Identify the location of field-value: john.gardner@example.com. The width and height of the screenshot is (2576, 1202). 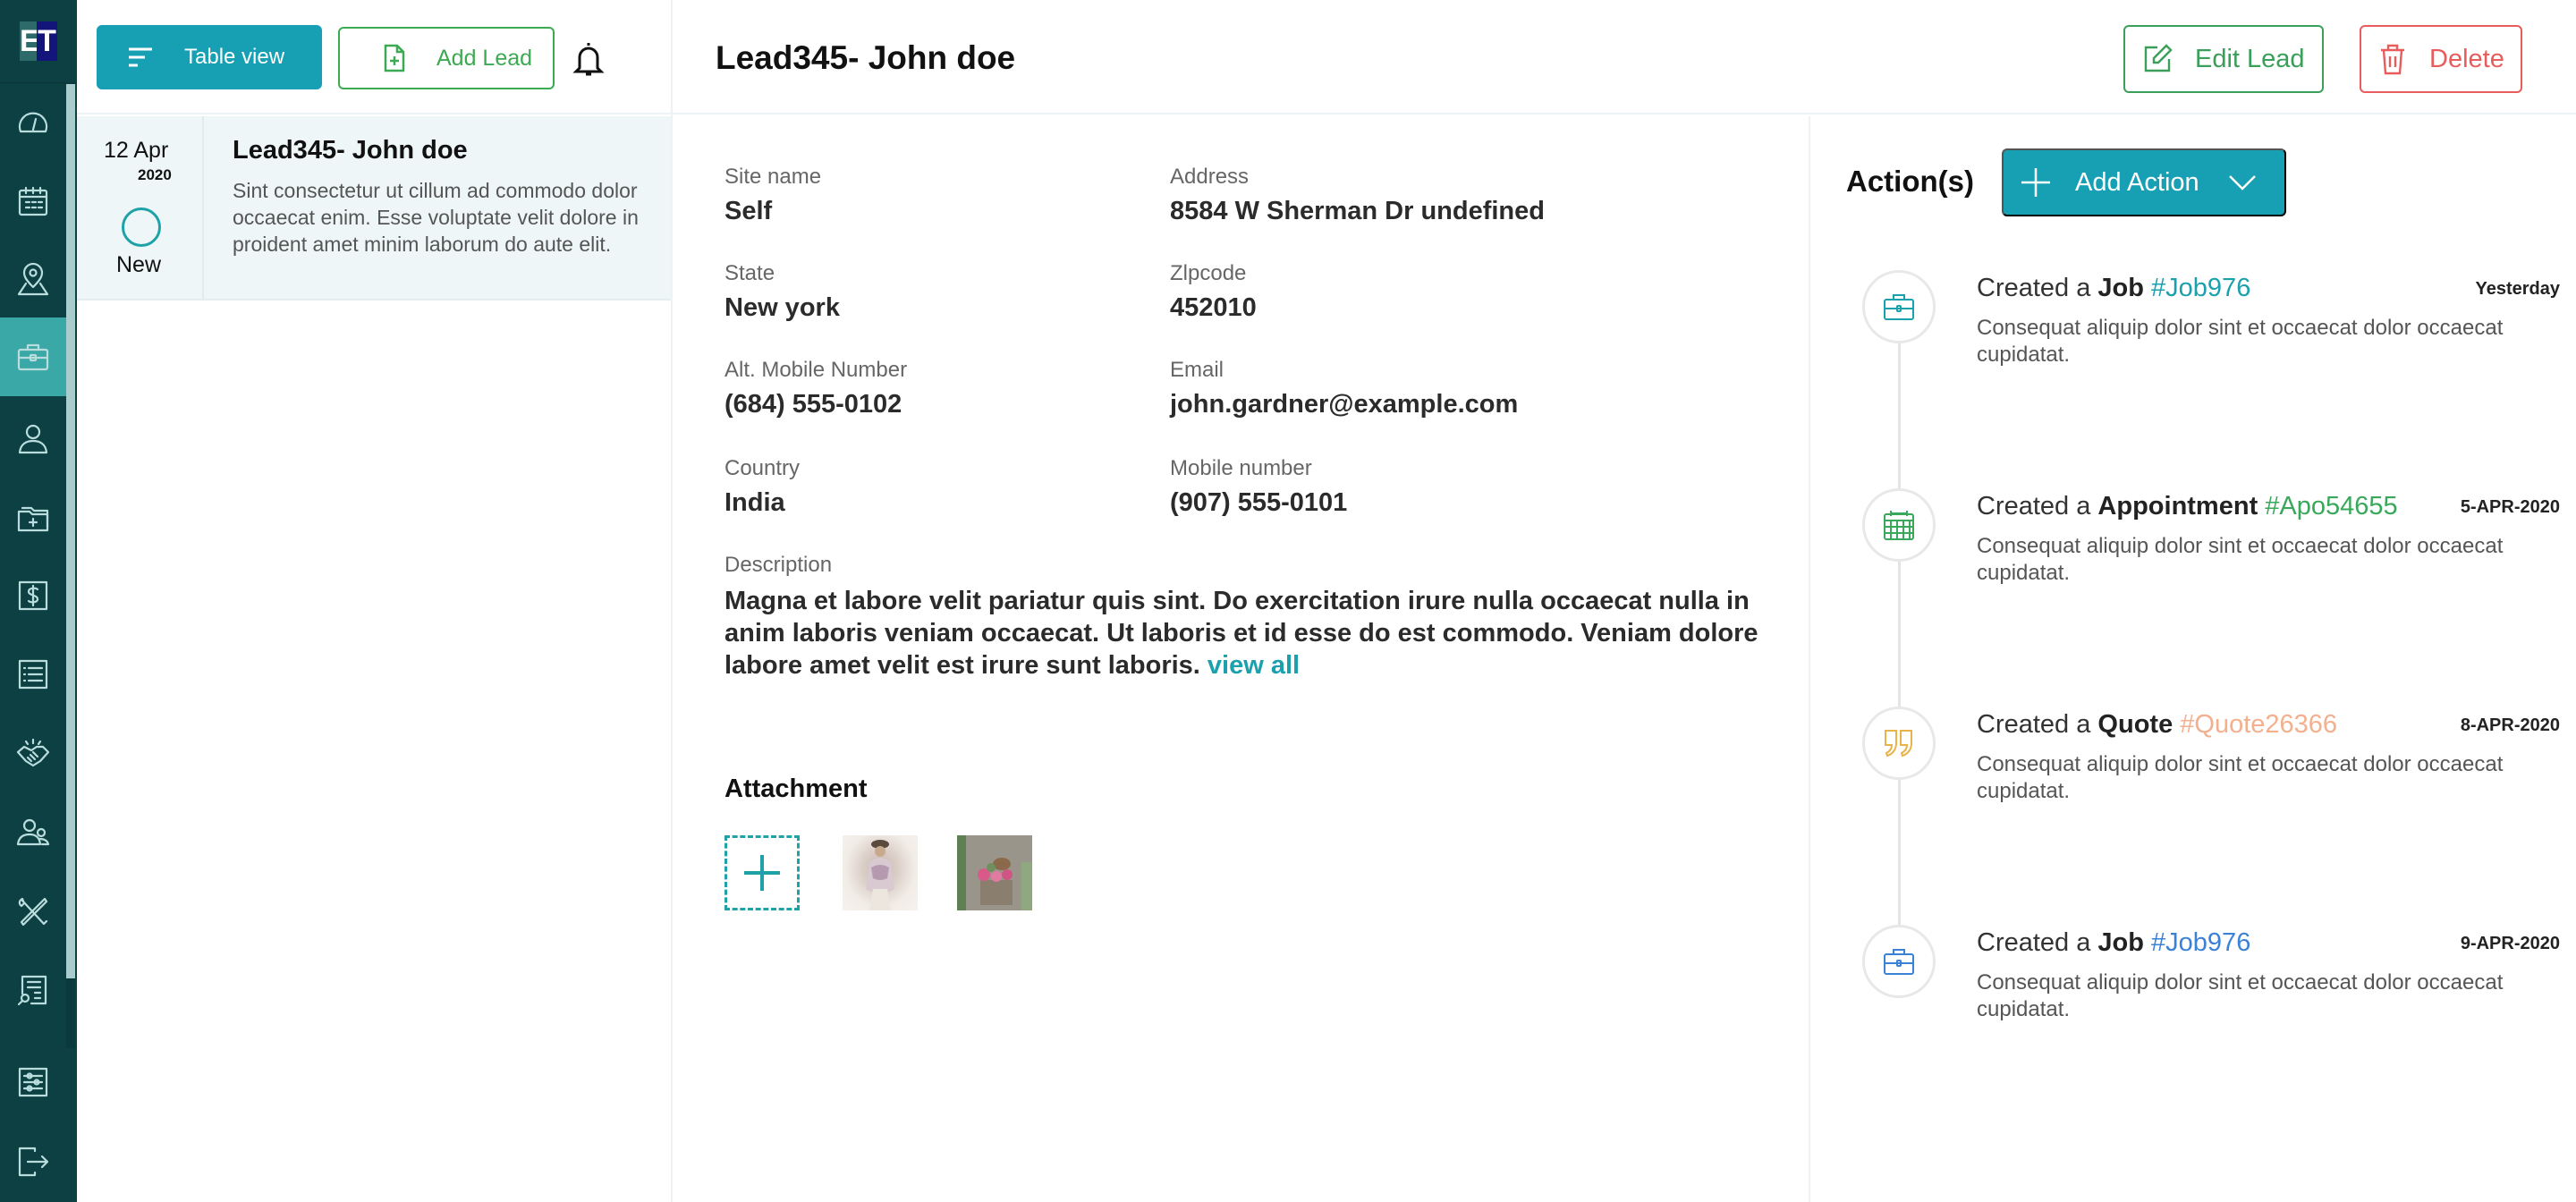
(1344, 404).